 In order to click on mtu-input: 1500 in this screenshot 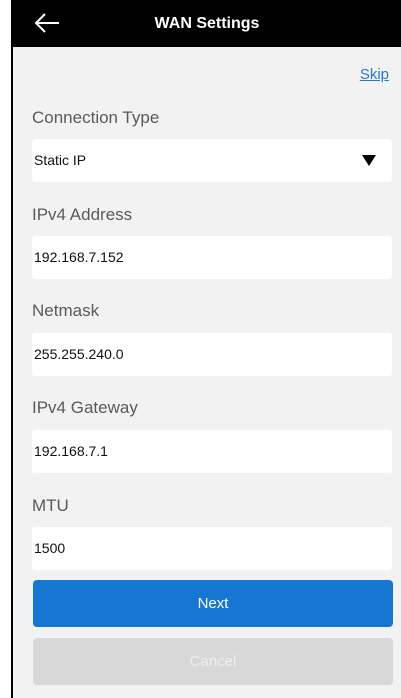, I will do `click(212, 548)`.